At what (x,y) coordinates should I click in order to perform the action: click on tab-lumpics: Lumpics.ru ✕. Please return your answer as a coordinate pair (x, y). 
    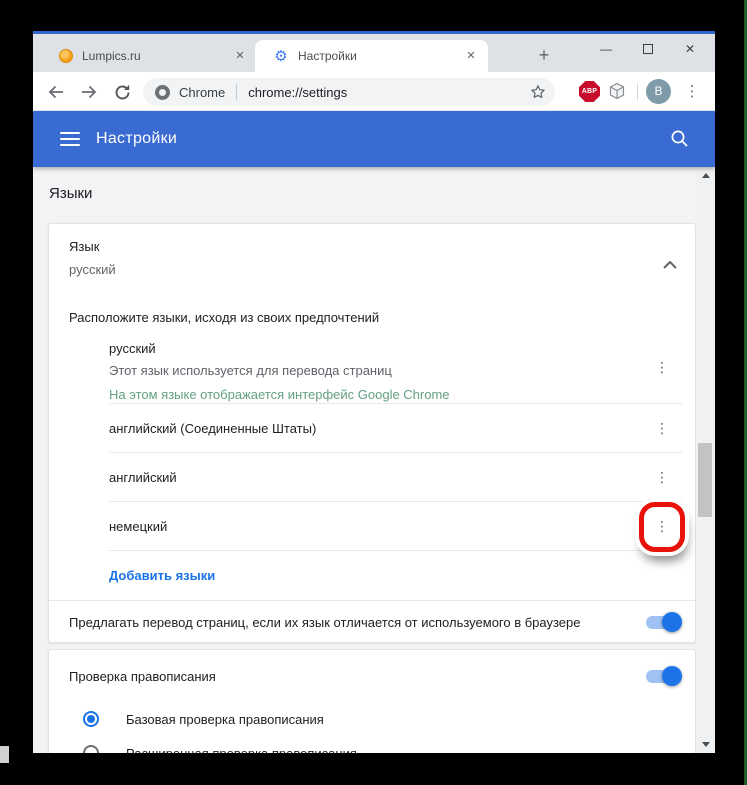
    Looking at the image, I should click on (149, 56).